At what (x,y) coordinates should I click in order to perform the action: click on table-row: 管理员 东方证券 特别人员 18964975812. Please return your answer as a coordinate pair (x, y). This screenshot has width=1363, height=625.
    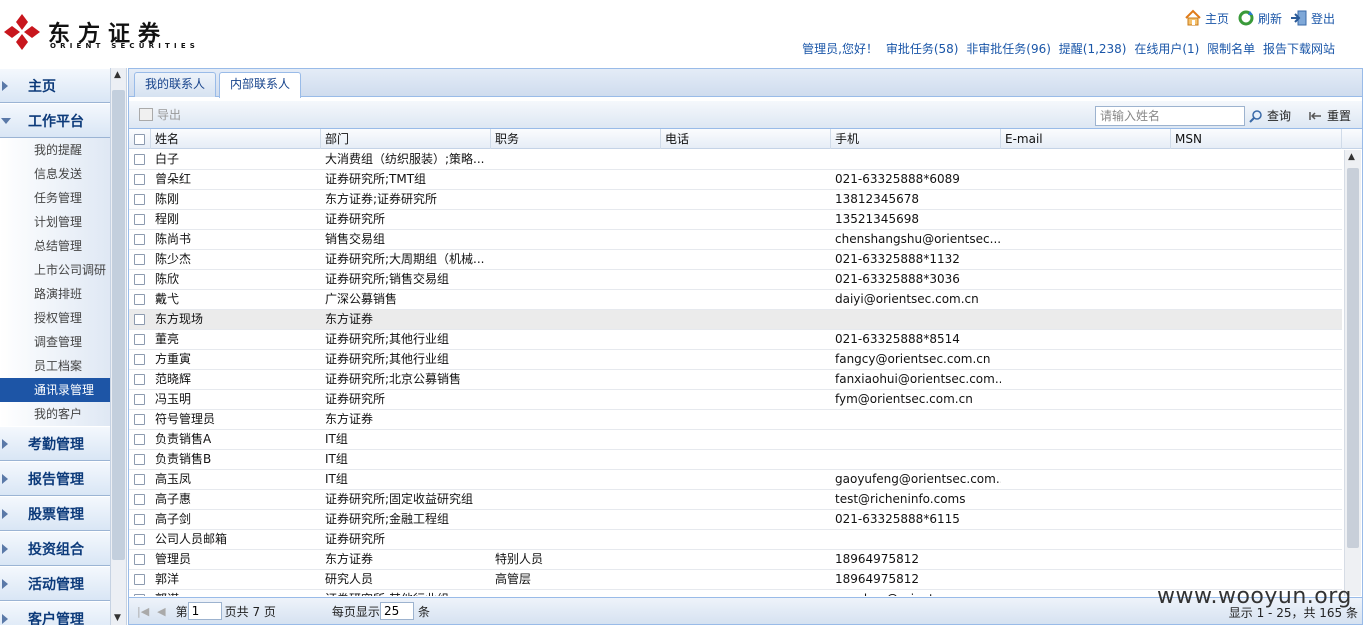
    Looking at the image, I should click on (735, 560).